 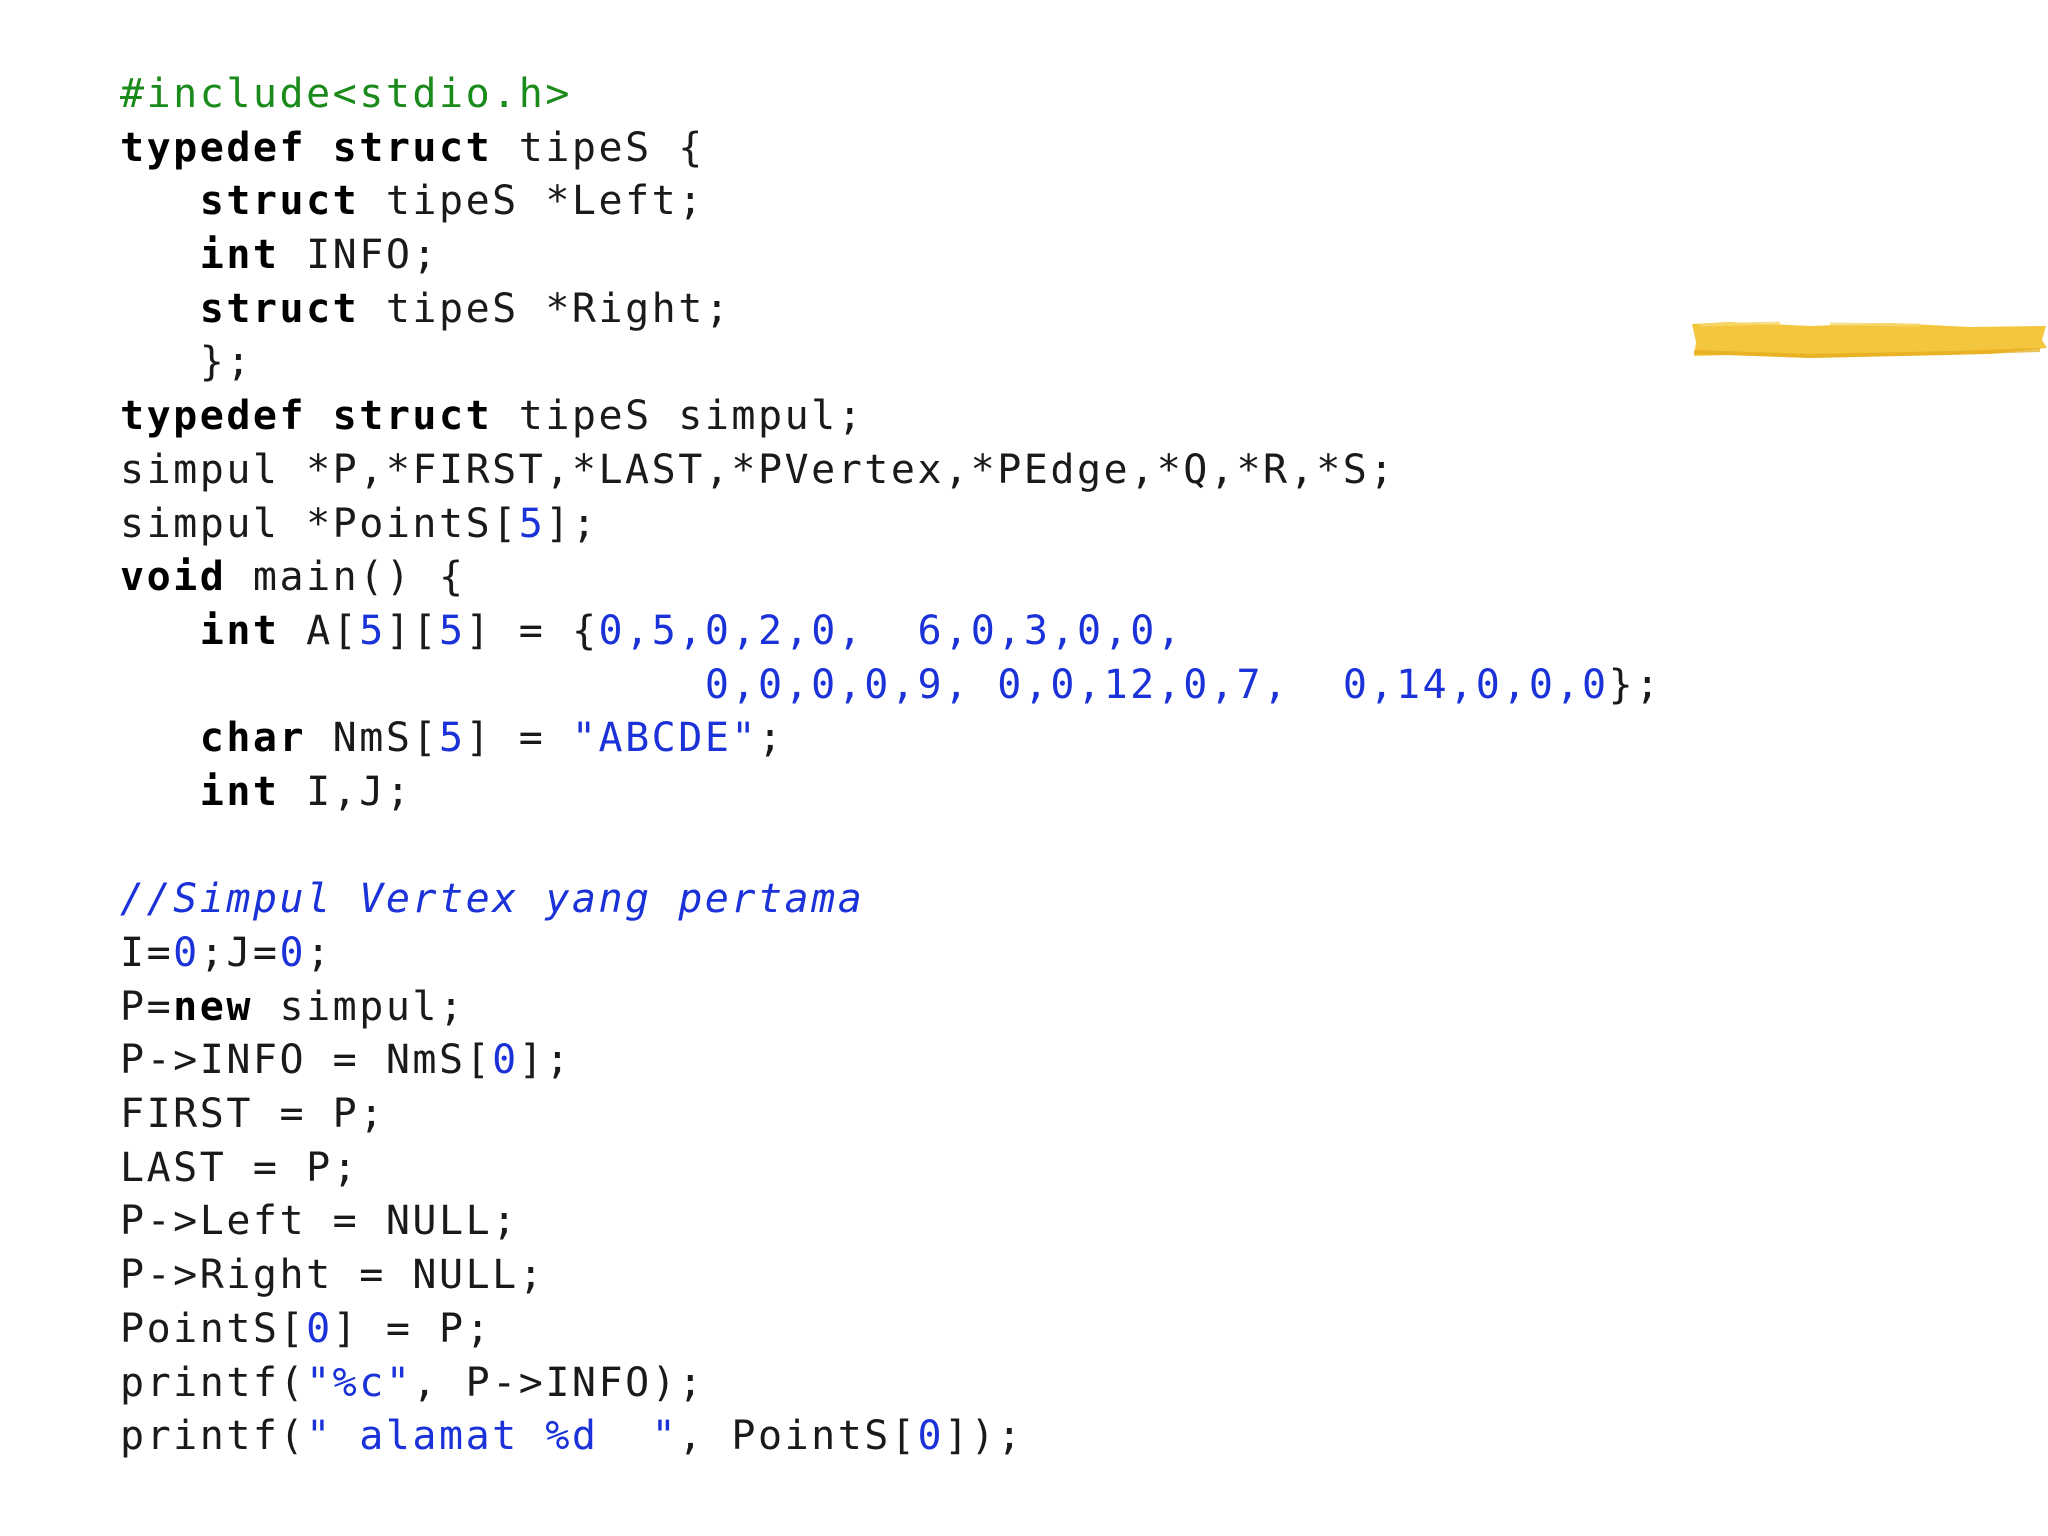 I want to click on code-token: P->INFO = NmS[, so click(x=306, y=1060).